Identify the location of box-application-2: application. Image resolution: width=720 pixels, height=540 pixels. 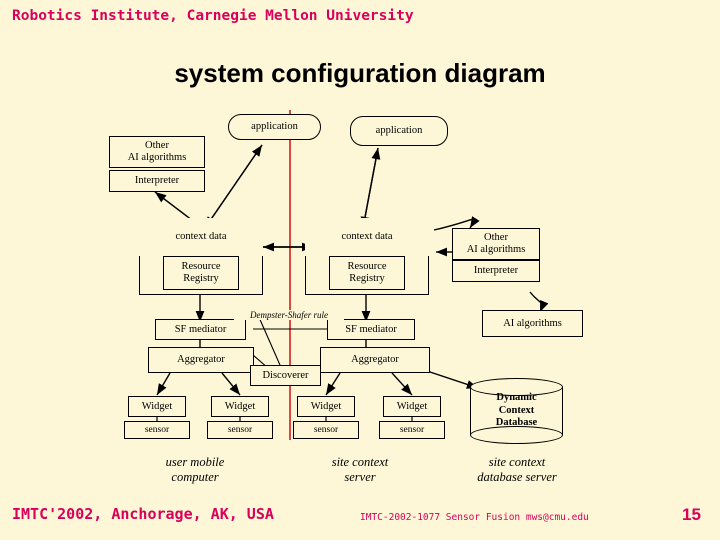
(399, 131).